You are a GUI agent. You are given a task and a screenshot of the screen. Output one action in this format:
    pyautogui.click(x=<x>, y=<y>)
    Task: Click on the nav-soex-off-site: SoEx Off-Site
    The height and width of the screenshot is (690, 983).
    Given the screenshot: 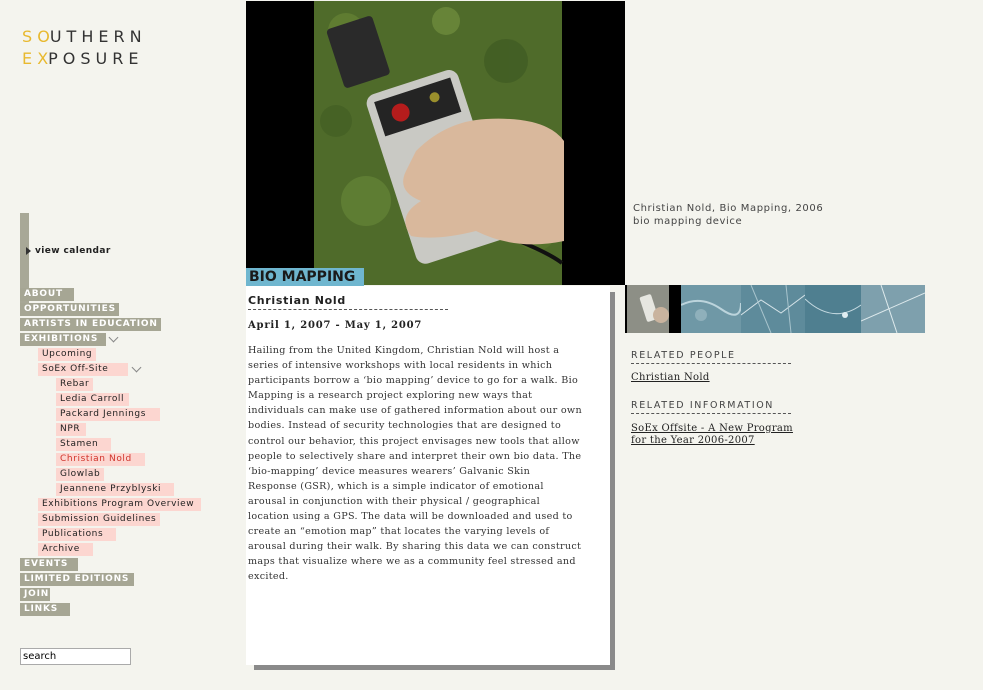 What is the action you would take?
    pyautogui.click(x=83, y=369)
    